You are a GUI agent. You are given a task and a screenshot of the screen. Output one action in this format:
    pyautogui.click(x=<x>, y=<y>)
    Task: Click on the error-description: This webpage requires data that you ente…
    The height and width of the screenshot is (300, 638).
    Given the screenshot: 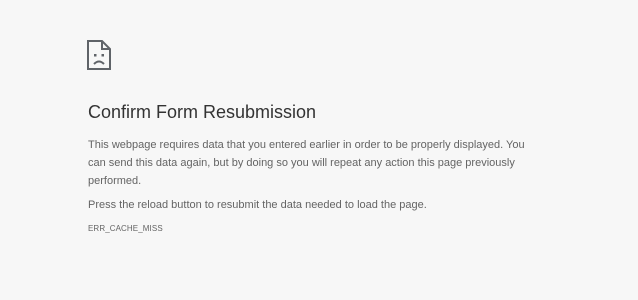 What is the action you would take?
    pyautogui.click(x=306, y=163)
    